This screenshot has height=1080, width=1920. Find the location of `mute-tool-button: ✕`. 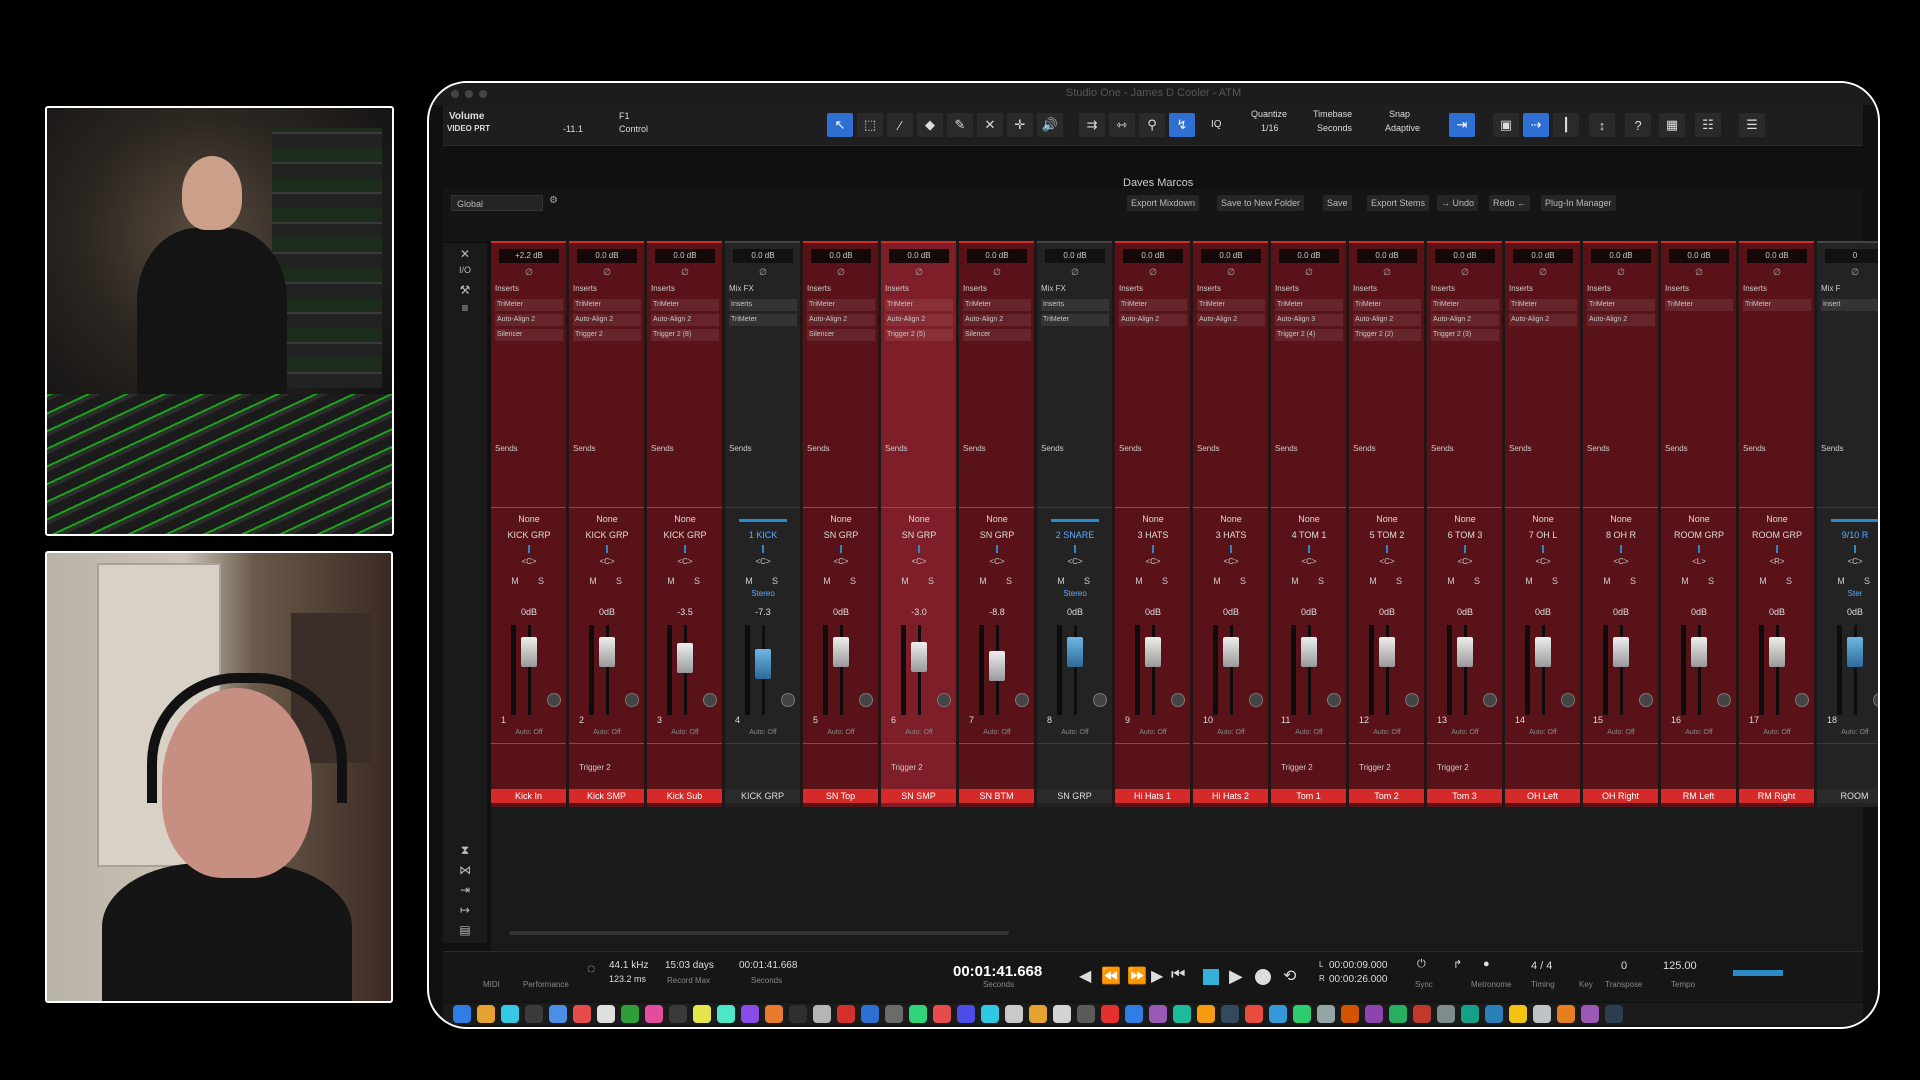

mute-tool-button: ✕ is located at coordinates (990, 125).